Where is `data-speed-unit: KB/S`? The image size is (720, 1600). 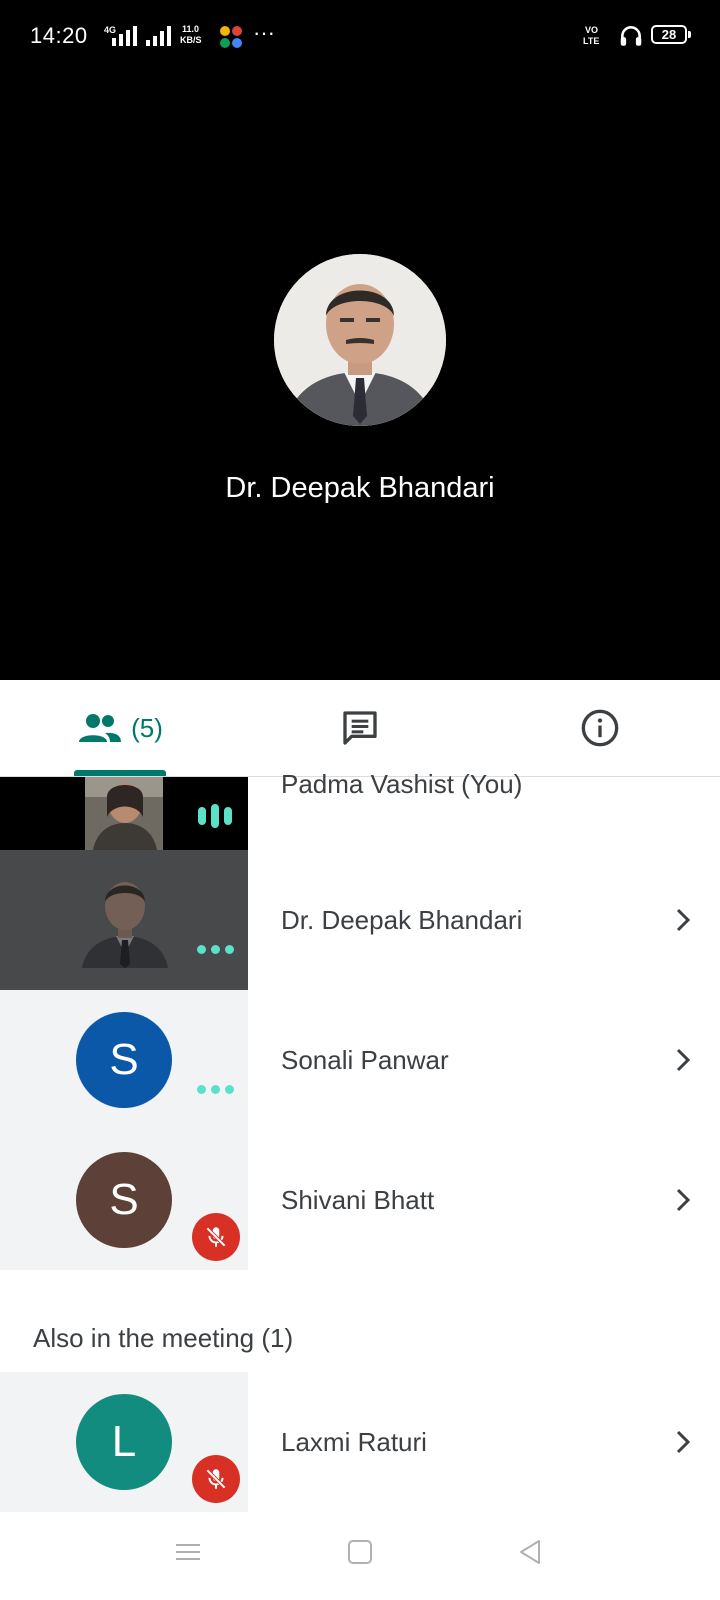
data-speed-unit: KB/S is located at coordinates (191, 40).